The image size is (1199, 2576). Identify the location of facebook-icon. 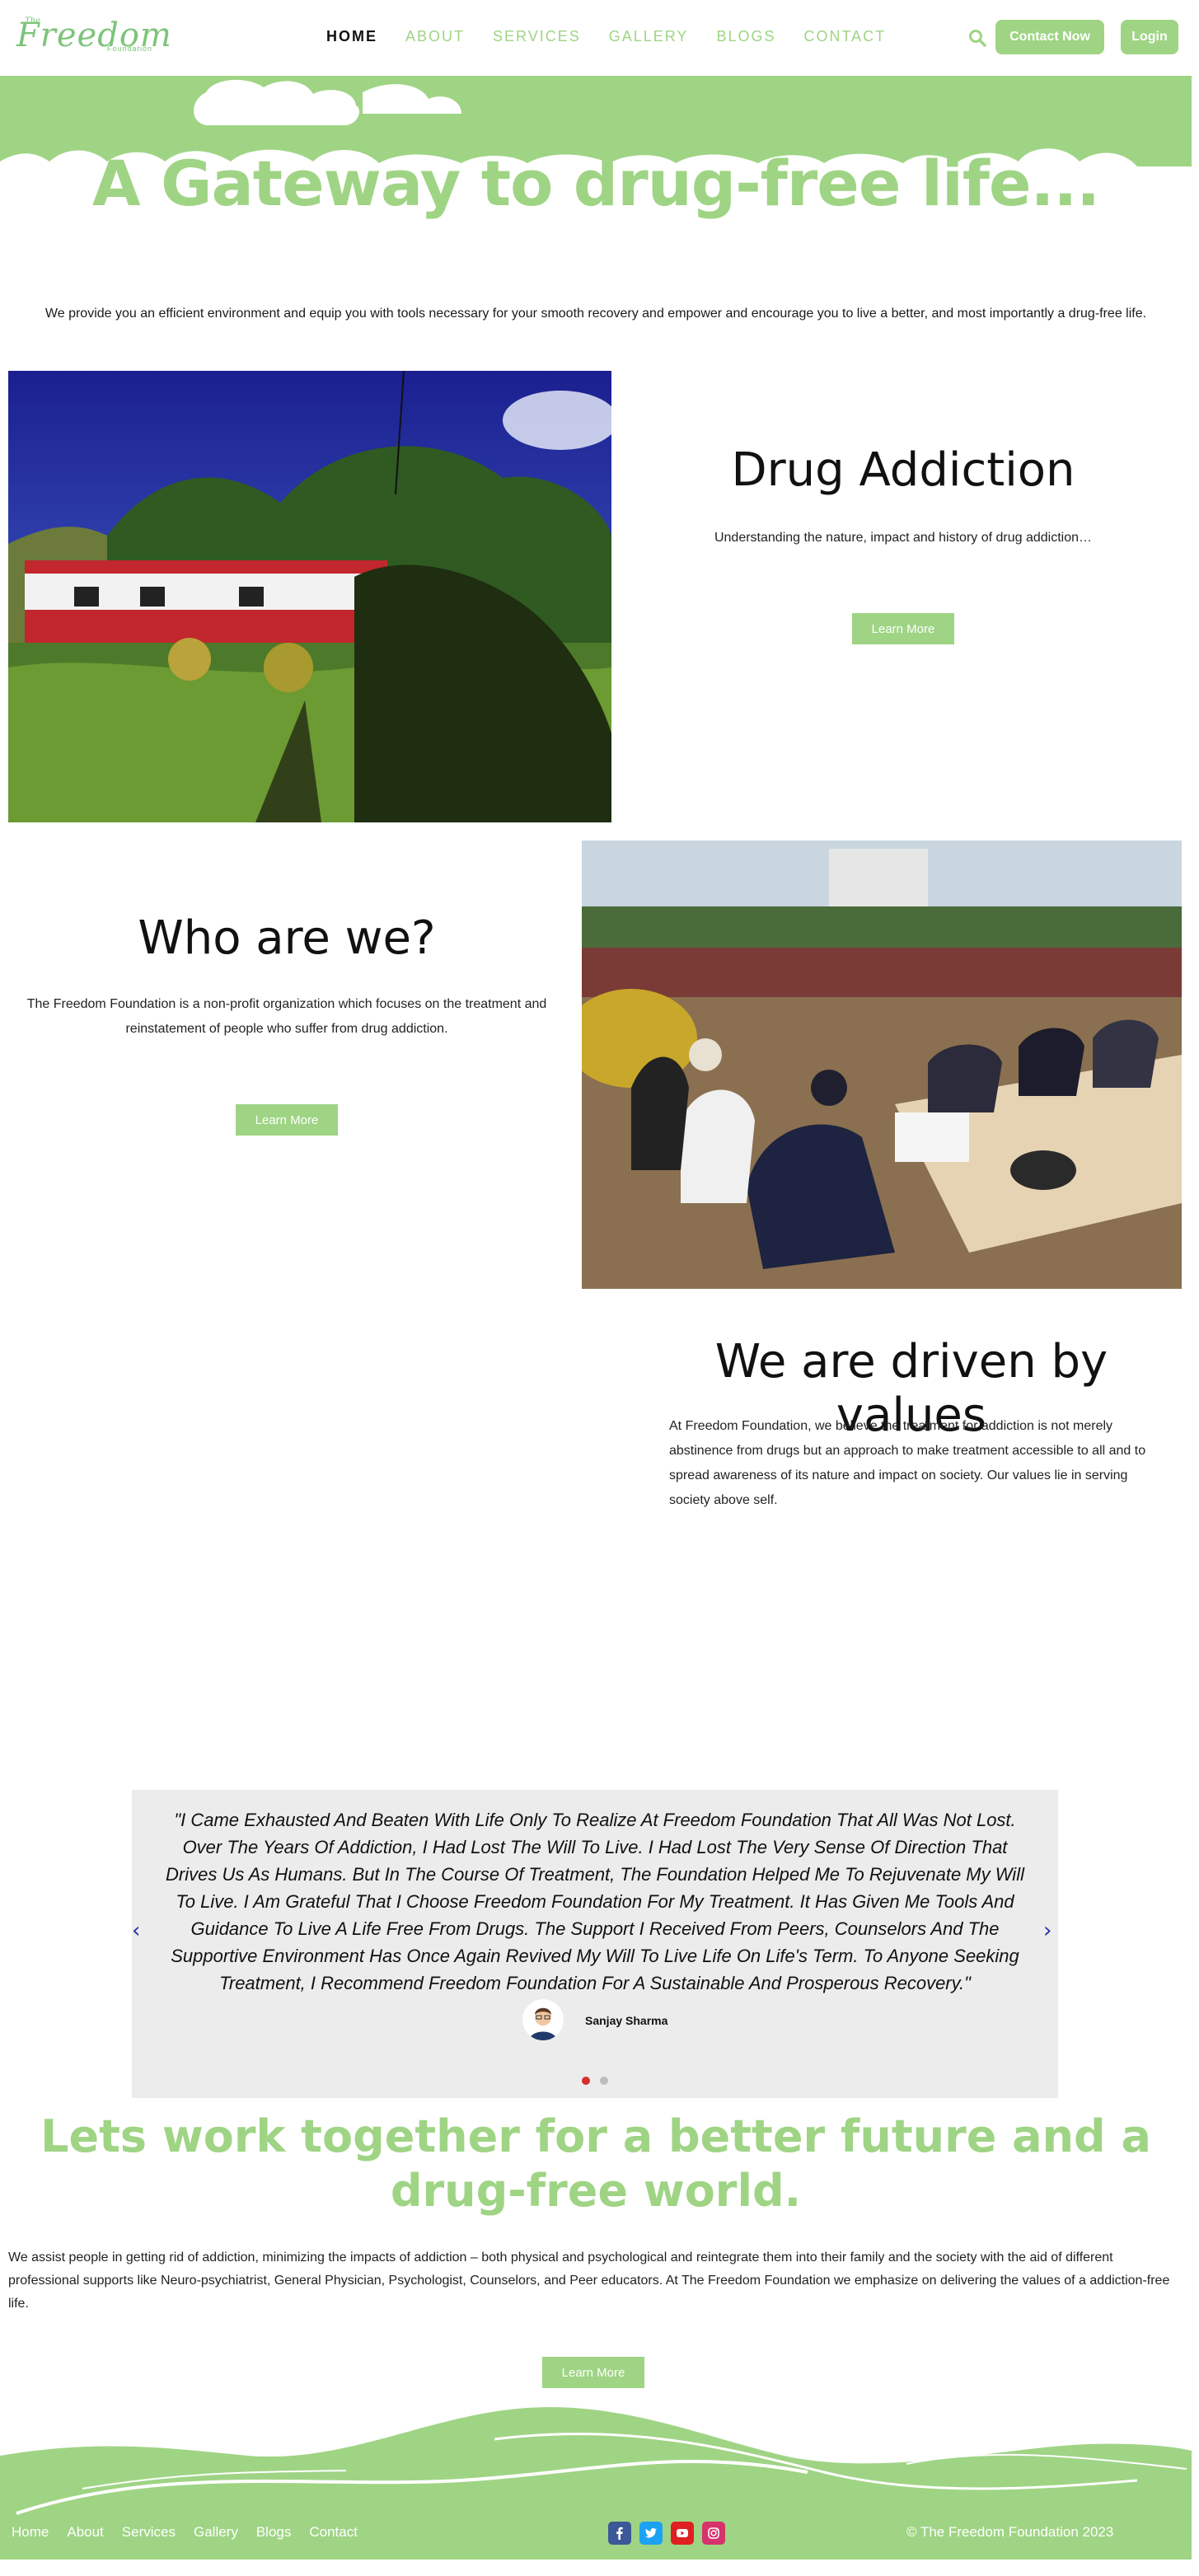
(619, 2533).